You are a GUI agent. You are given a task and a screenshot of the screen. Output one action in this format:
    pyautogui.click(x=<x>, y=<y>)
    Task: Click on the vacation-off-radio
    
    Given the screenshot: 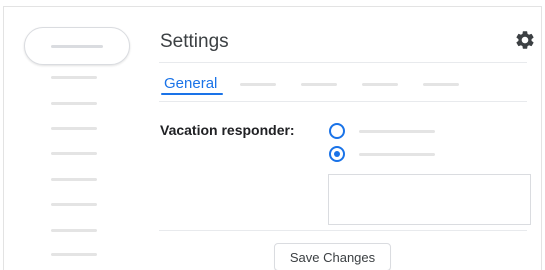 What is the action you would take?
    pyautogui.click(x=337, y=131)
    